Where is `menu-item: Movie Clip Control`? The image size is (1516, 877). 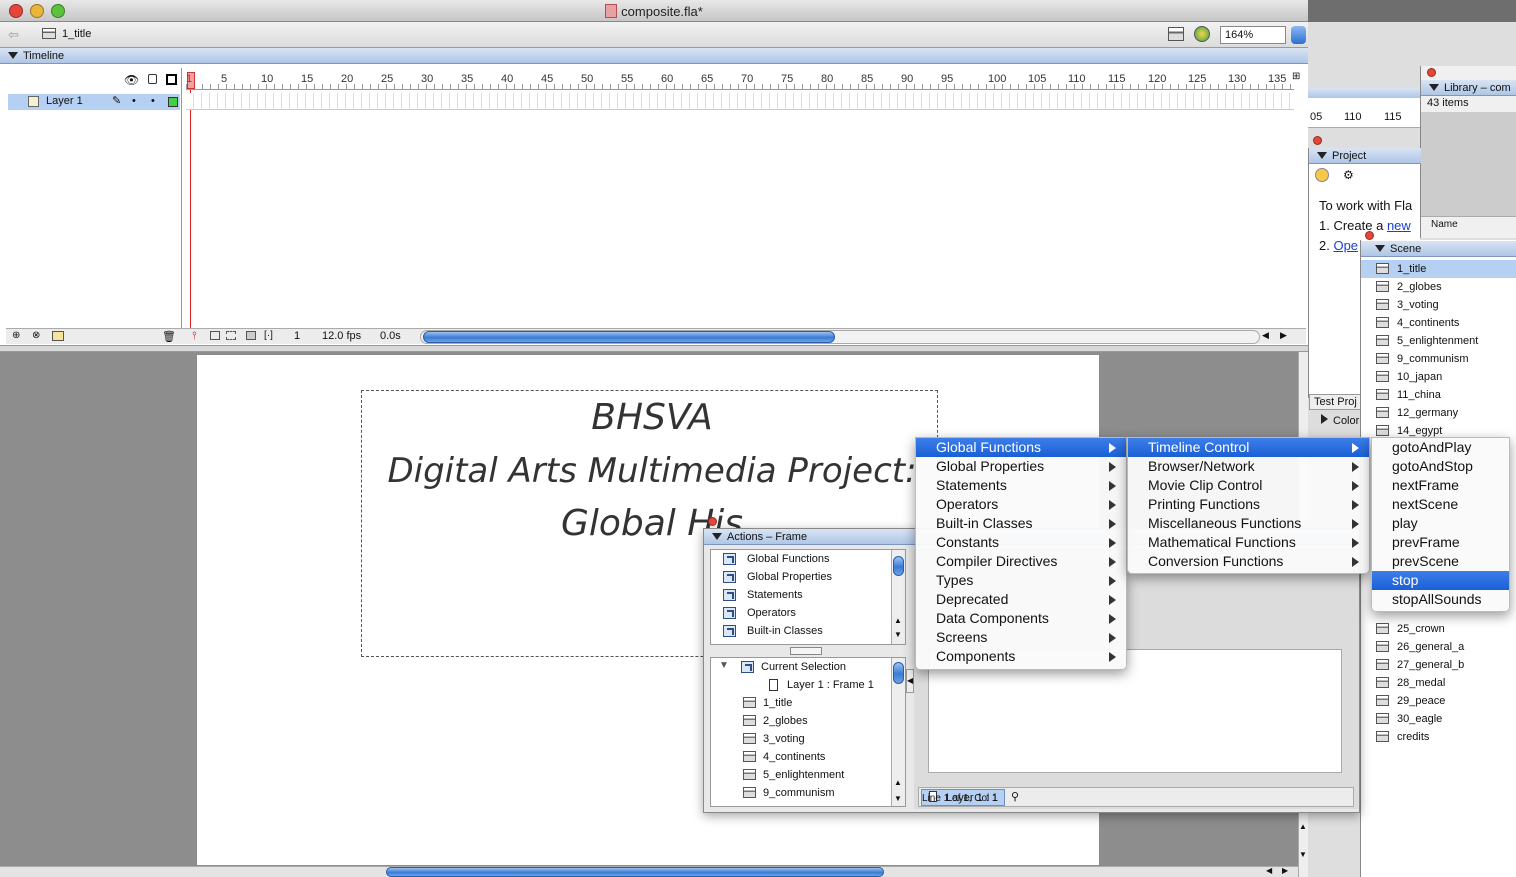
menu-item: Movie Clip Control is located at coordinates (1248, 485).